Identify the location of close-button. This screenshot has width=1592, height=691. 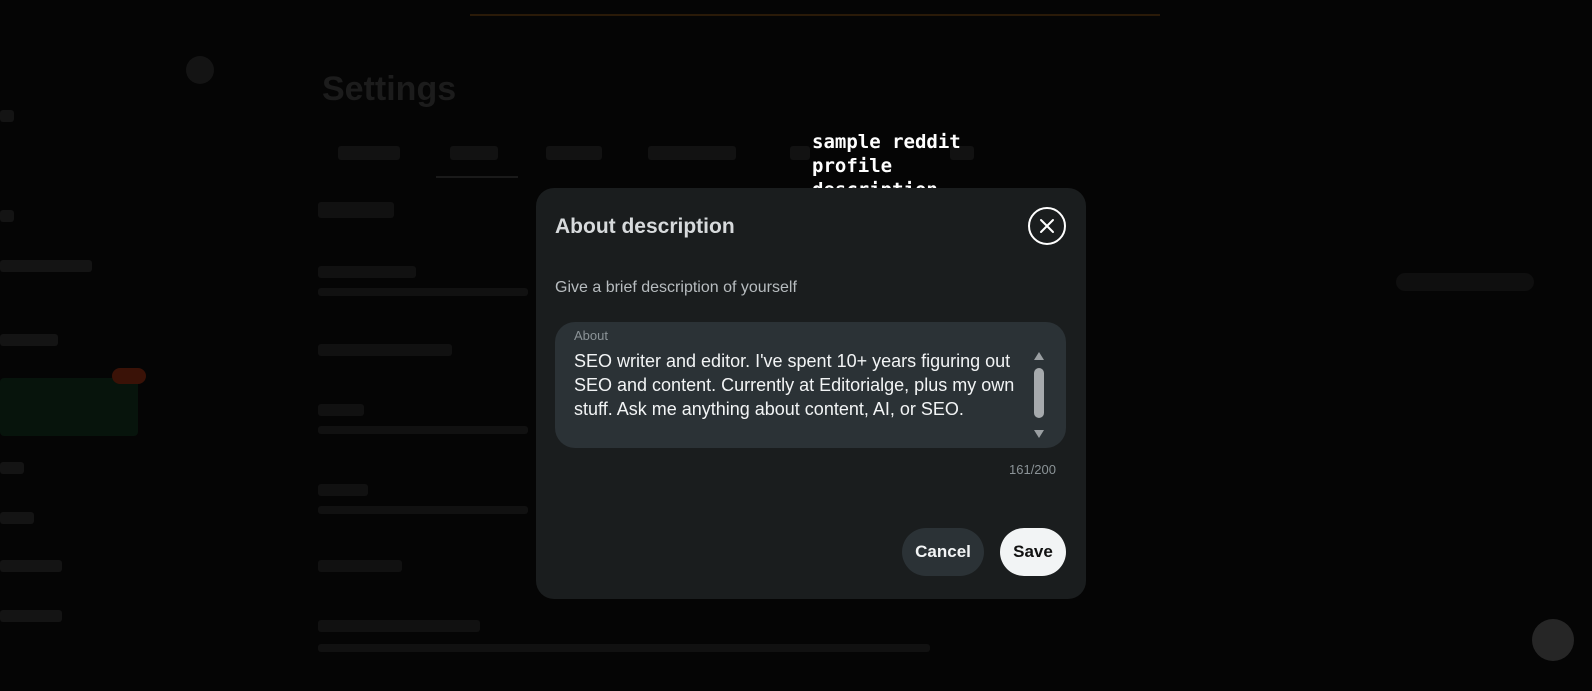
(1047, 226).